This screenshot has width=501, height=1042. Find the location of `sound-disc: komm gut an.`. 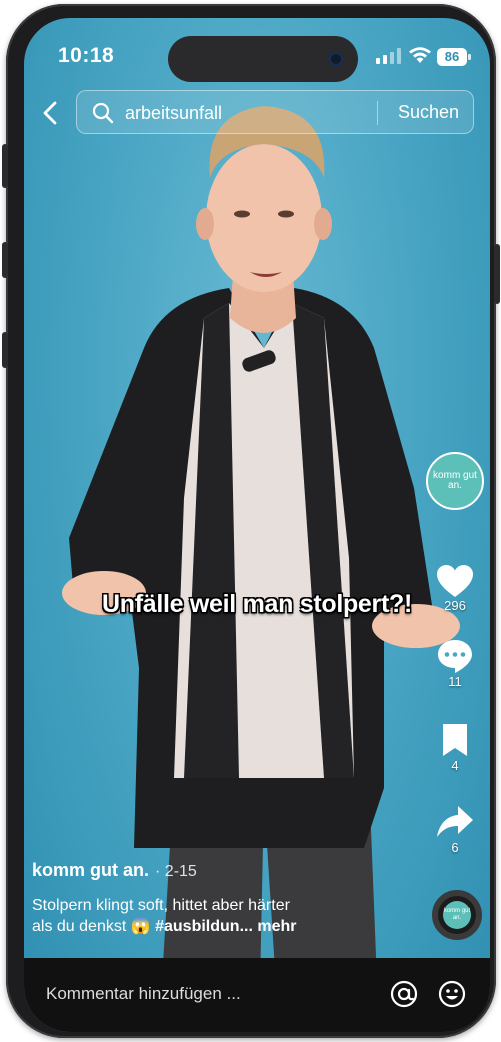

sound-disc: komm gut an. is located at coordinates (457, 915).